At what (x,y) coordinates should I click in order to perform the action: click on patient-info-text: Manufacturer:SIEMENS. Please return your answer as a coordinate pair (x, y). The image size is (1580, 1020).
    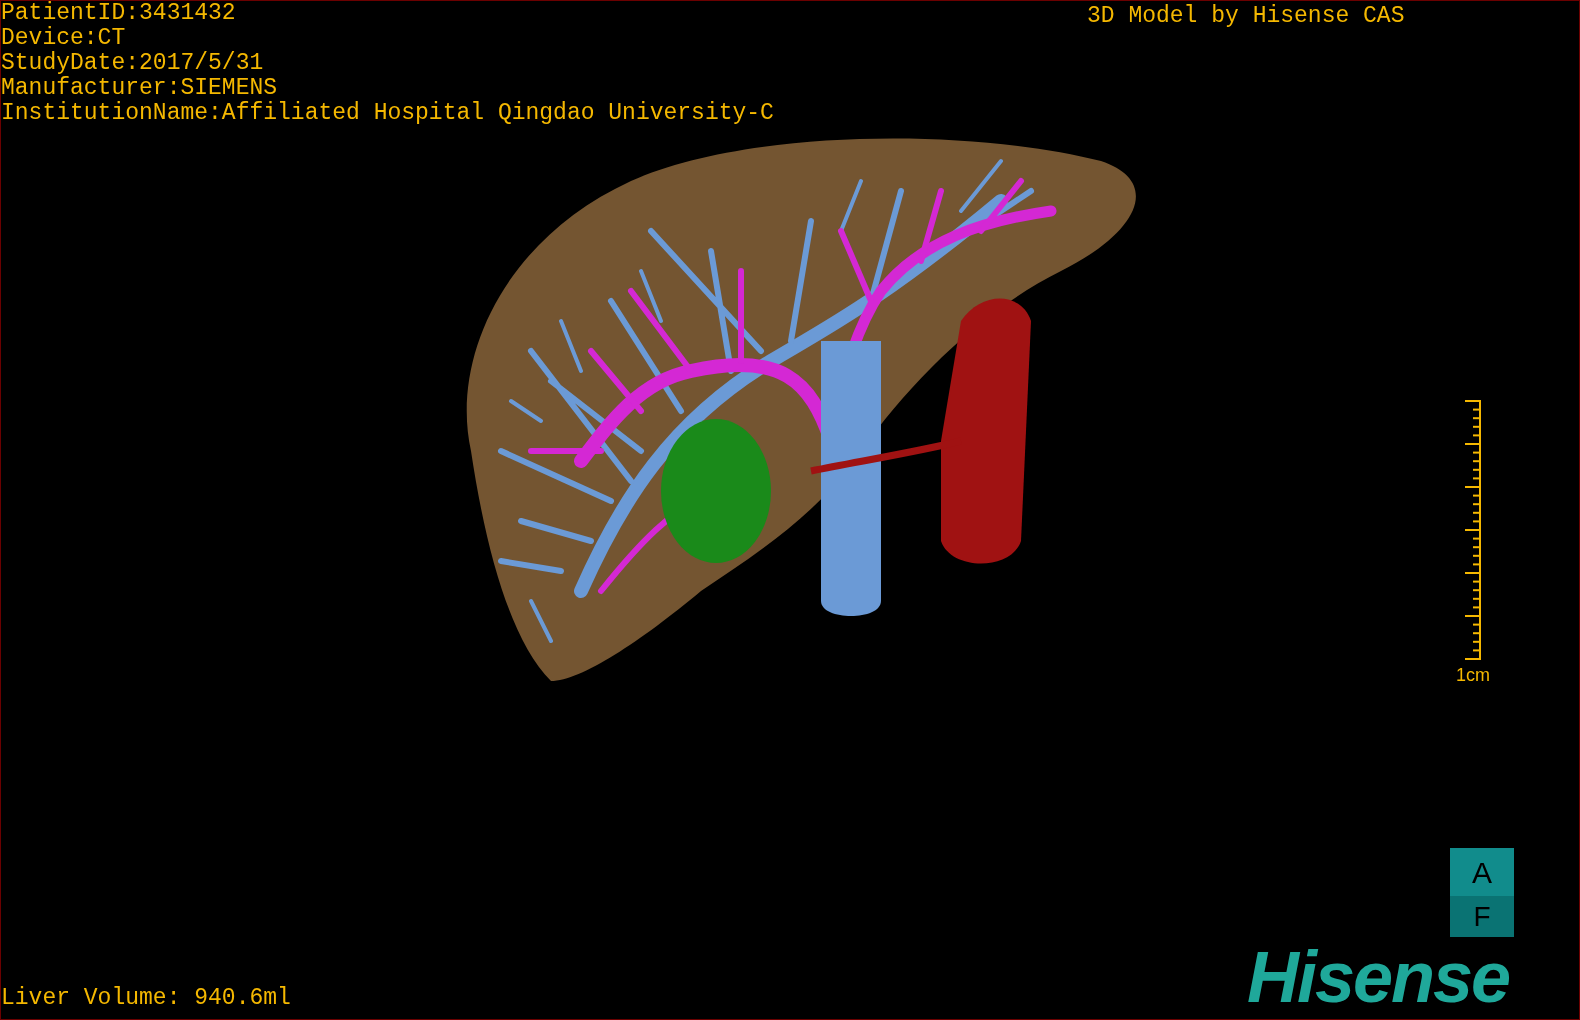
    Looking at the image, I should click on (140, 88).